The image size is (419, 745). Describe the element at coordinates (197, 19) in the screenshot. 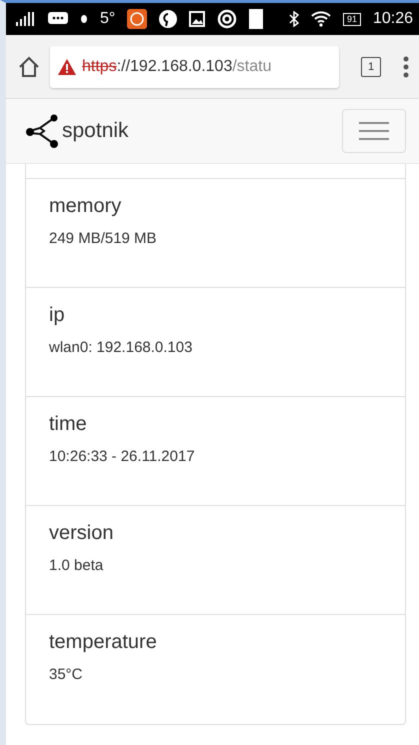

I see `image-icon` at that location.